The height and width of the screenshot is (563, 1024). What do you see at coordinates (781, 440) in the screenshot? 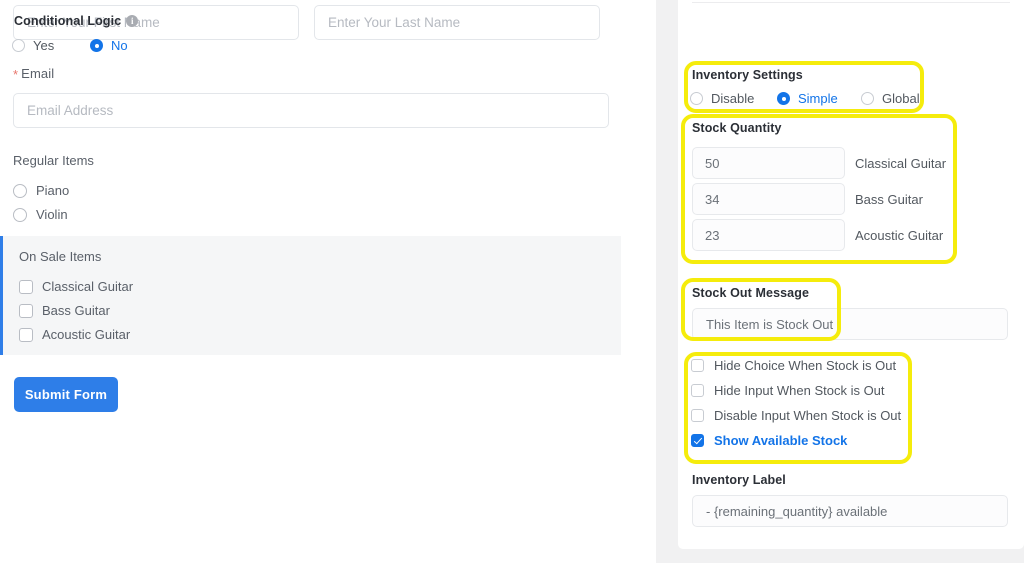
I see `toggle-label: Show Available Stock` at bounding box center [781, 440].